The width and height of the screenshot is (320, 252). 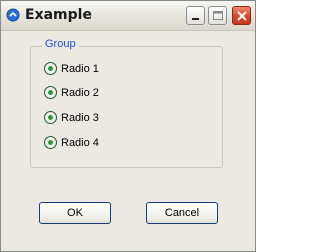 I want to click on radio-label: Radio 3, so click(x=80, y=118).